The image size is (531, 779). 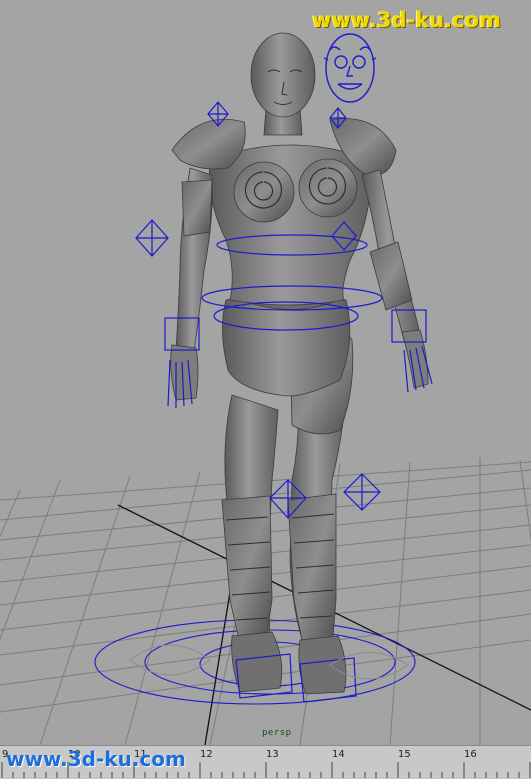 I want to click on frame-number: 12, so click(x=206, y=754).